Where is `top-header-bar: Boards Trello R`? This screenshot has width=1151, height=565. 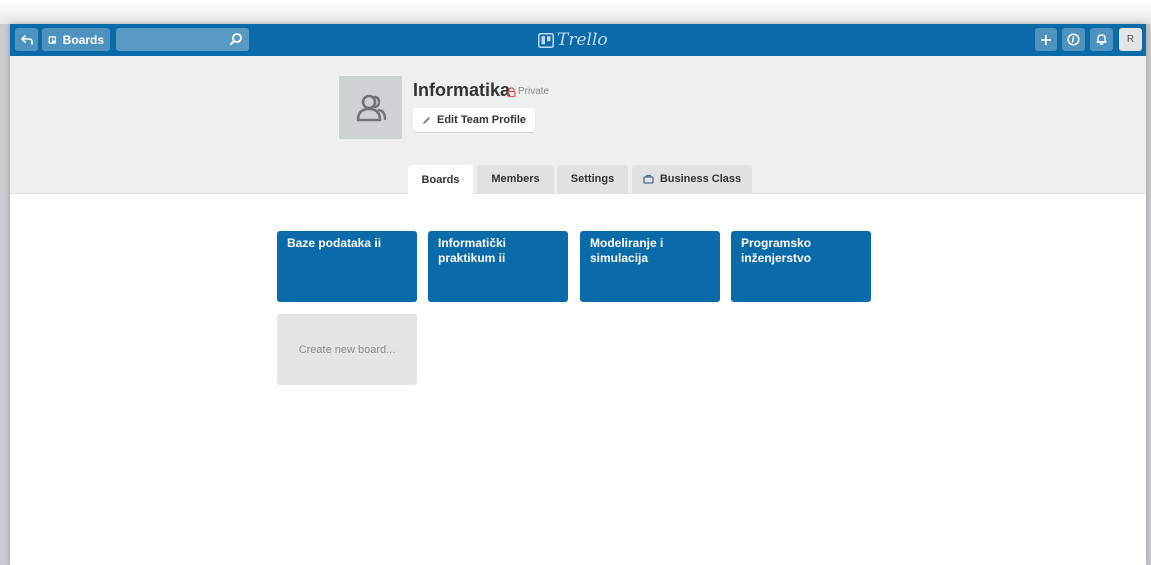
top-header-bar: Boards Trello R is located at coordinates (578, 40).